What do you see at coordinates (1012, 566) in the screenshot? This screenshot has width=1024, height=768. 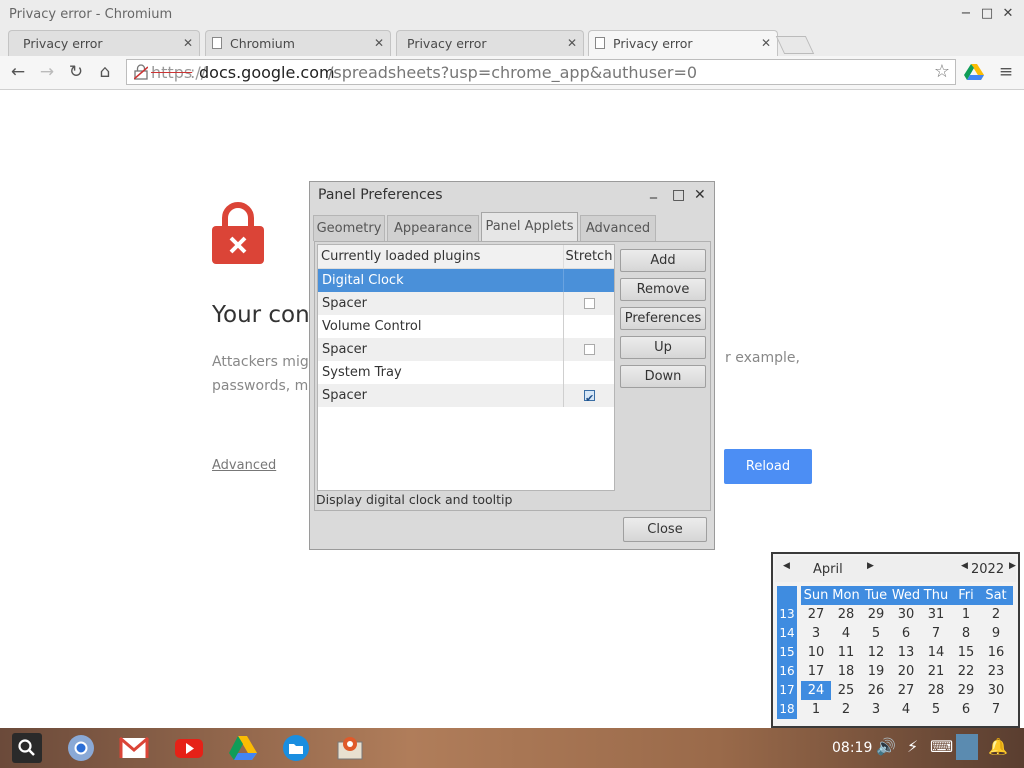 I see `next-year-icon: ▶` at bounding box center [1012, 566].